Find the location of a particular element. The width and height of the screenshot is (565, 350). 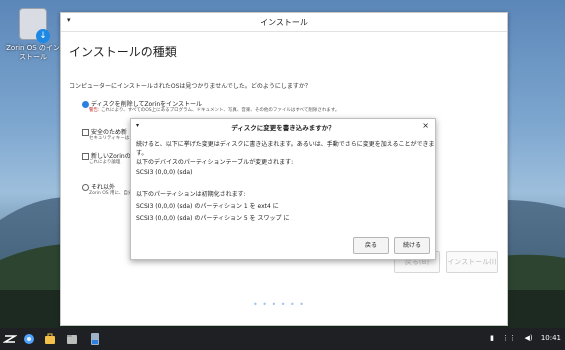

network-icon: ⋮⋮ is located at coordinates (509, 338).